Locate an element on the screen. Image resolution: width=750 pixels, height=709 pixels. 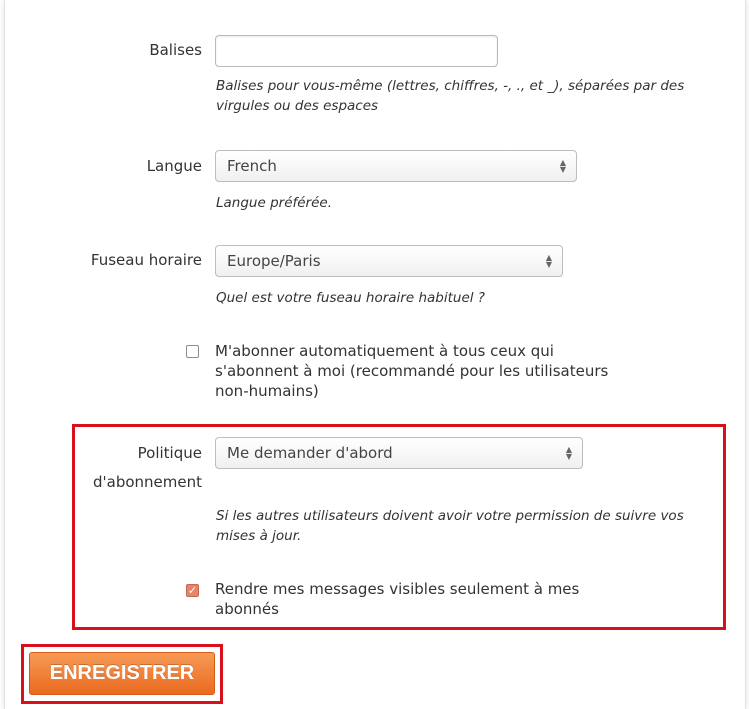
save-button: ENREGISTRER is located at coordinates (122, 673).